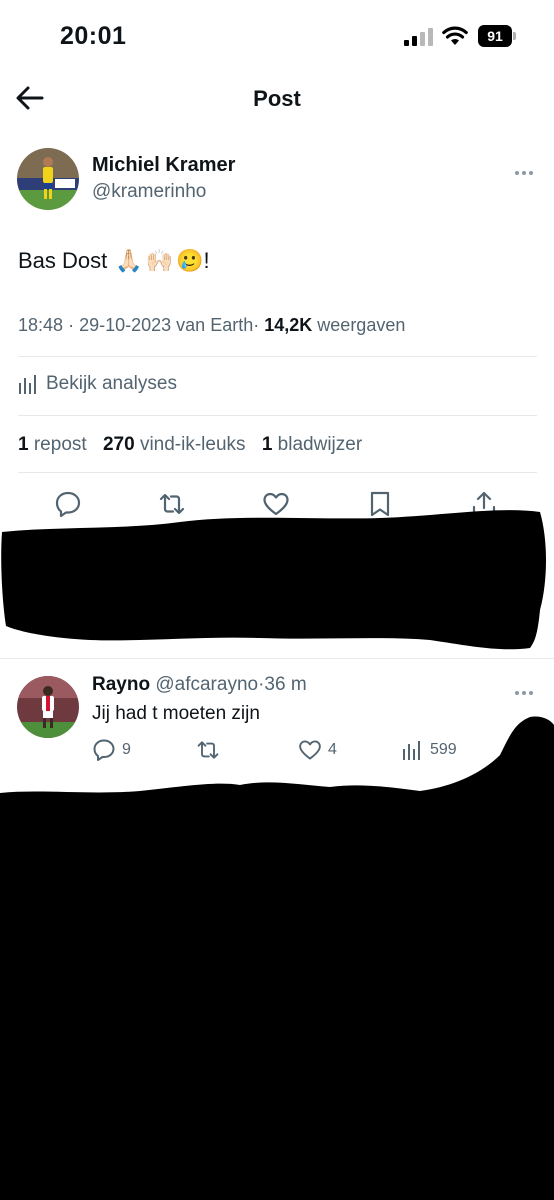  I want to click on praying-hands-emoji: 🙏🏻, so click(129, 260).